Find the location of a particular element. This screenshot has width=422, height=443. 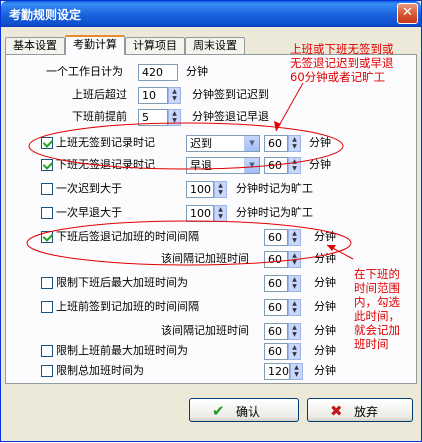

early-absent-input: 100 is located at coordinates (200, 213).